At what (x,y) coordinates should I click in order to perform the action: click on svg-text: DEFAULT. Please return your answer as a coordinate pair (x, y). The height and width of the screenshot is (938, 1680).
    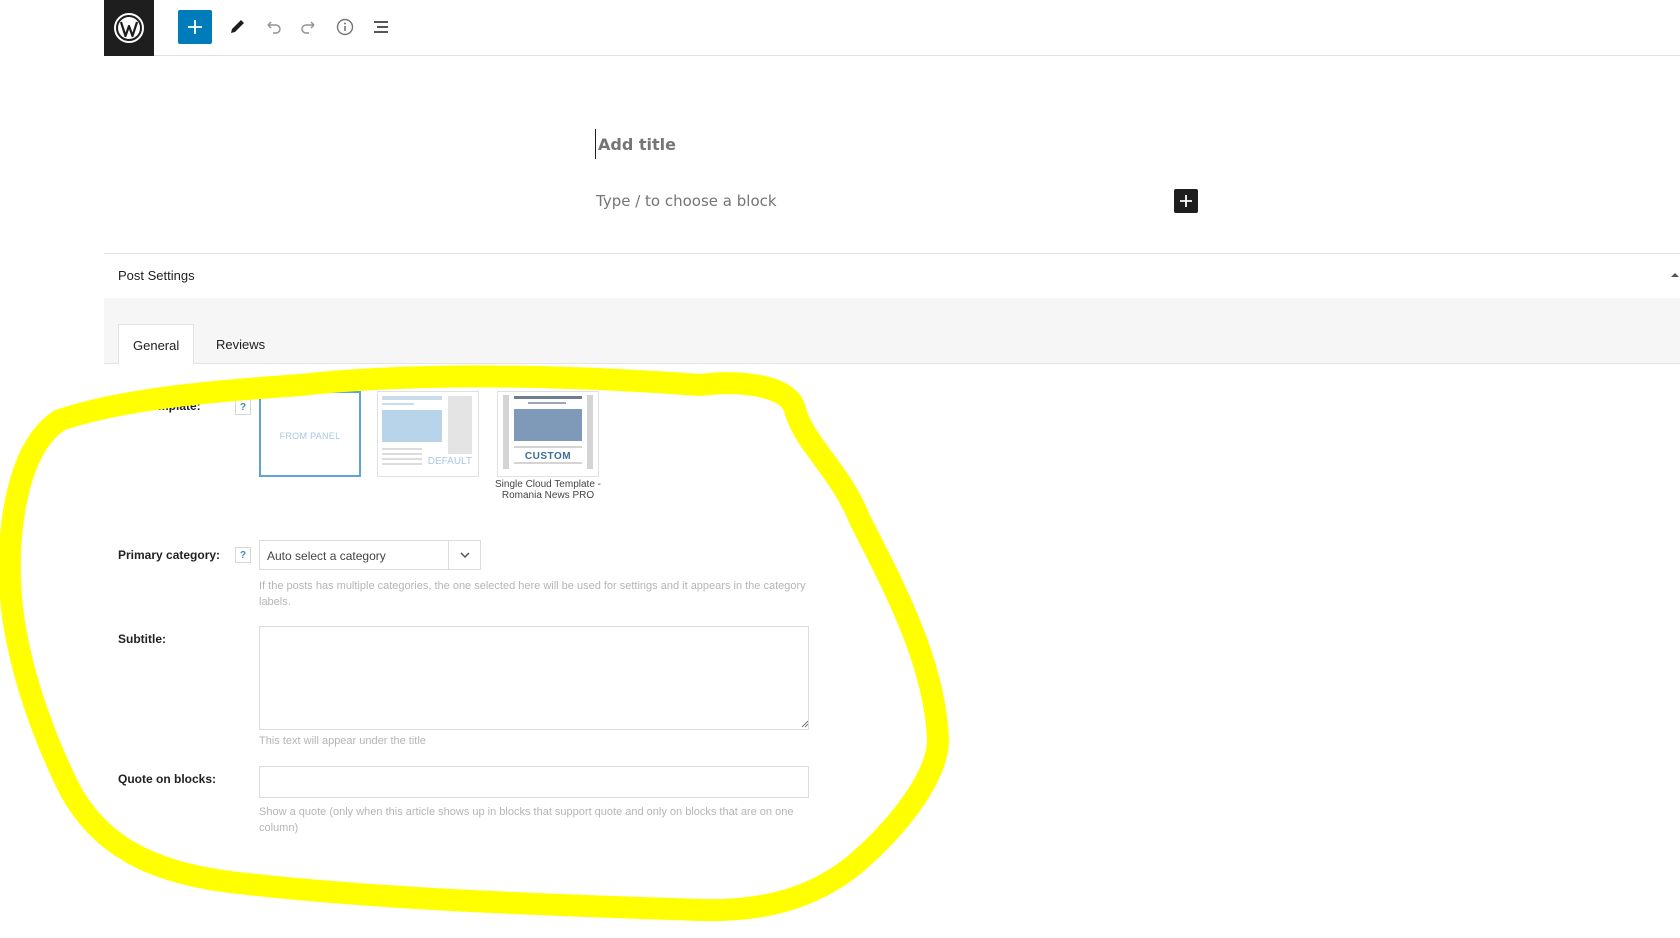
    Looking at the image, I should click on (450, 461).